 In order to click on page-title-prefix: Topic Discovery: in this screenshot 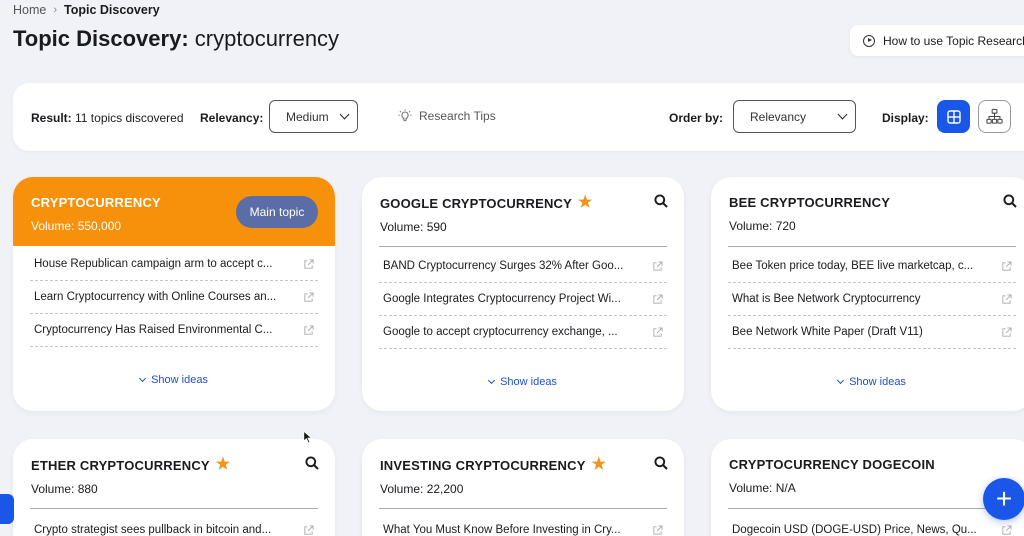, I will do `click(101, 38)`.